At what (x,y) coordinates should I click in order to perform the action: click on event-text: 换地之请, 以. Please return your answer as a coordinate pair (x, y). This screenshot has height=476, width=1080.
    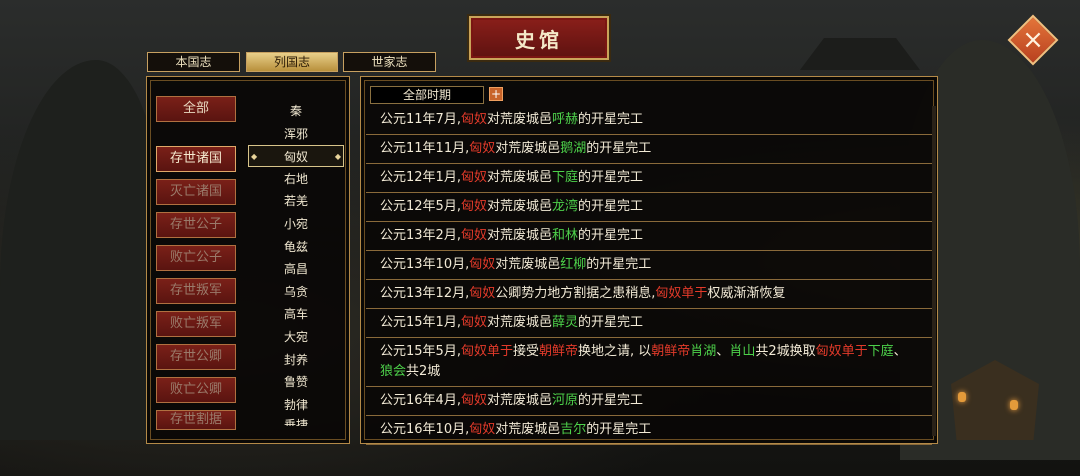
    Looking at the image, I should click on (615, 351).